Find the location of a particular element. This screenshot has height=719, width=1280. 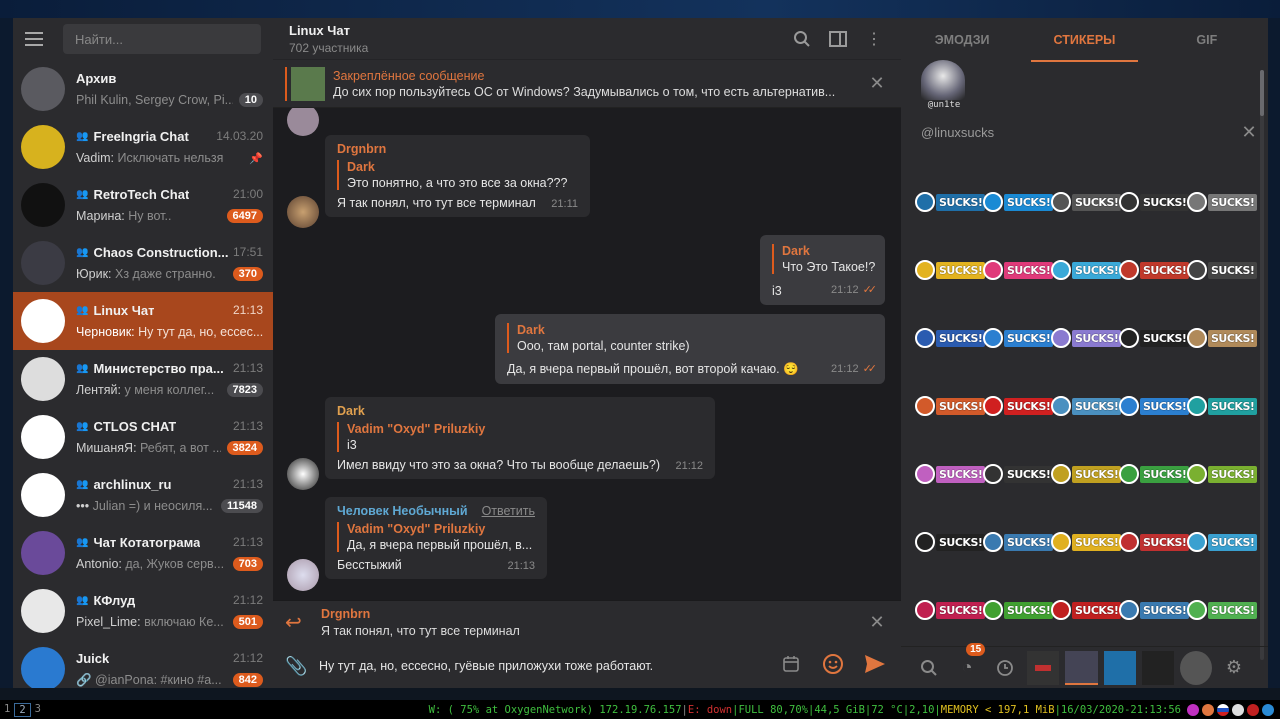

chat-list-item: 👥 RetroTech Chat 21:00 Марина: Ну вот.. 6497 is located at coordinates (143, 205).